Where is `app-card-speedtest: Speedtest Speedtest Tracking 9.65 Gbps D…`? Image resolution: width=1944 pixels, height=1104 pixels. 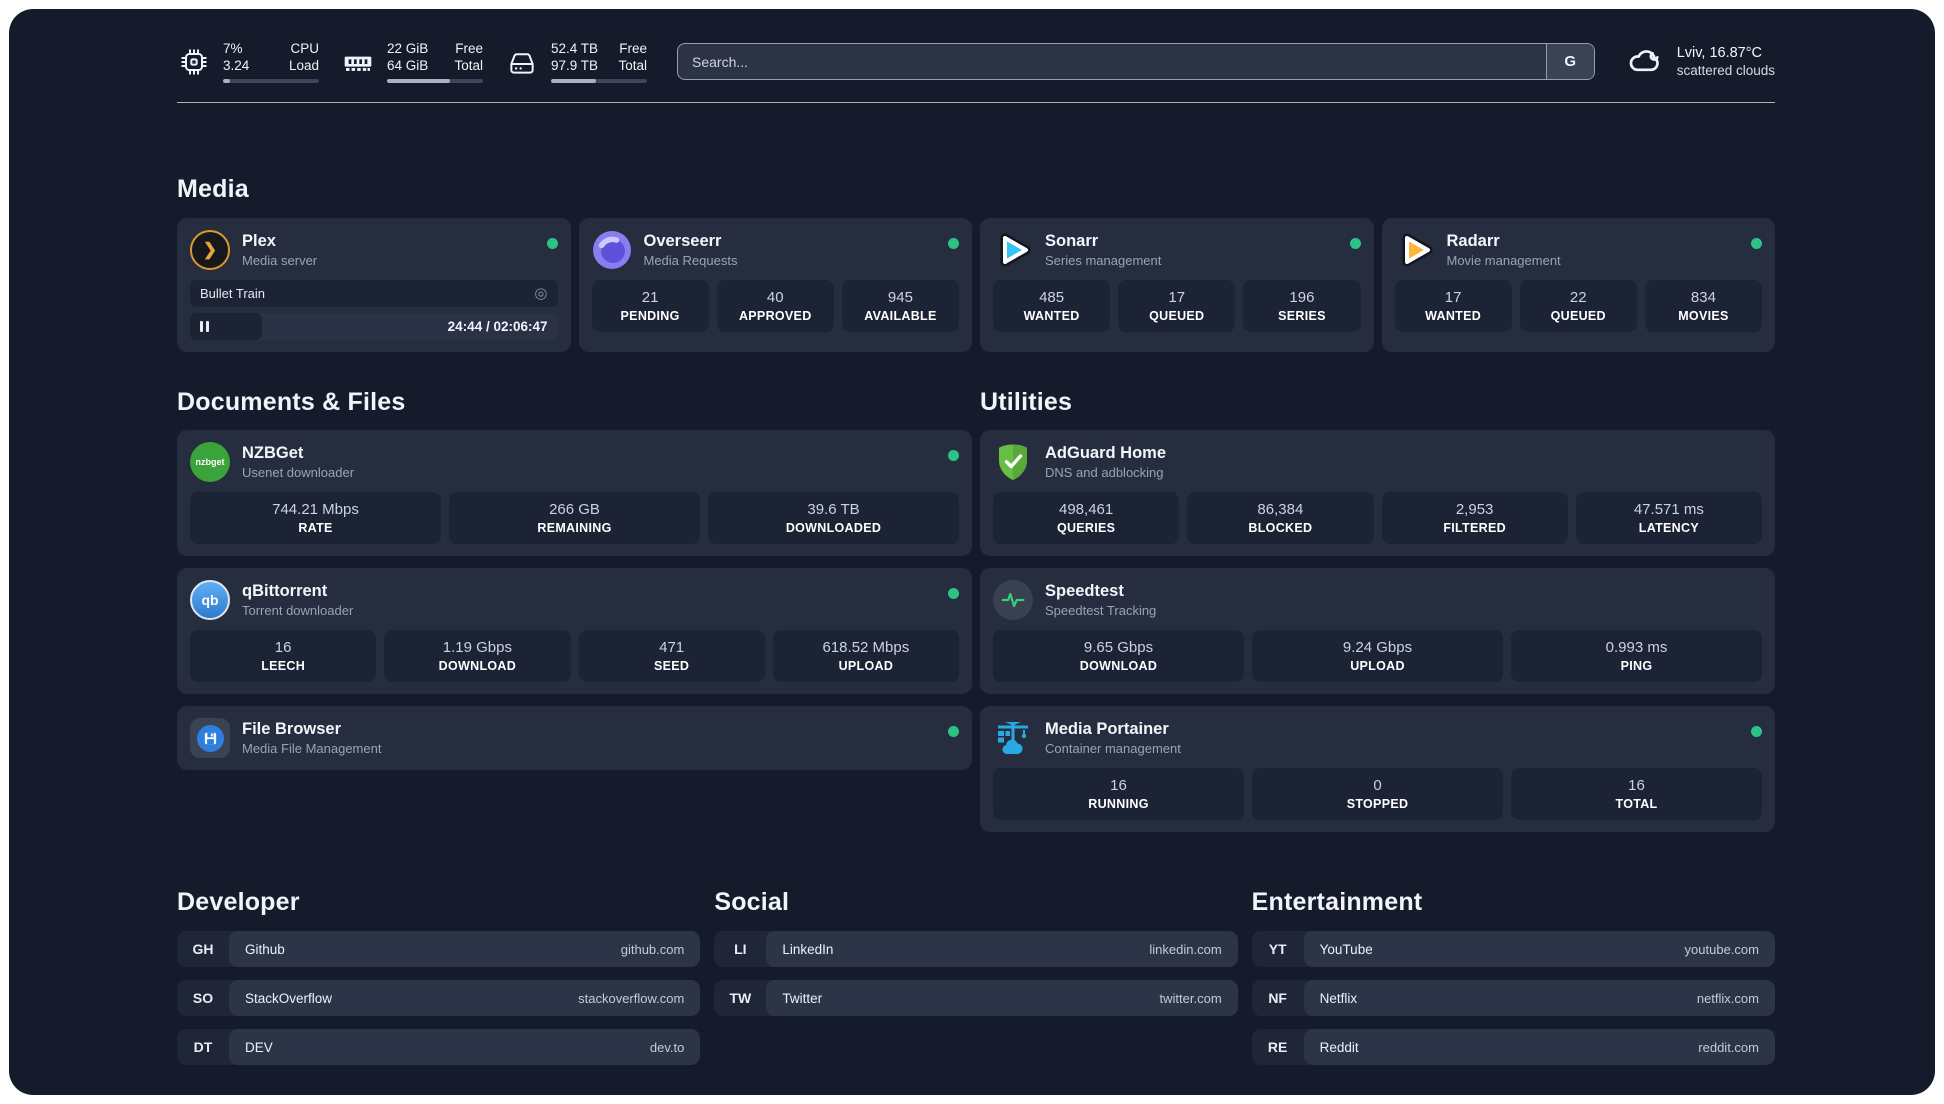
app-card-speedtest: Speedtest Speedtest Tracking 9.65 Gbps D… is located at coordinates (1377, 631).